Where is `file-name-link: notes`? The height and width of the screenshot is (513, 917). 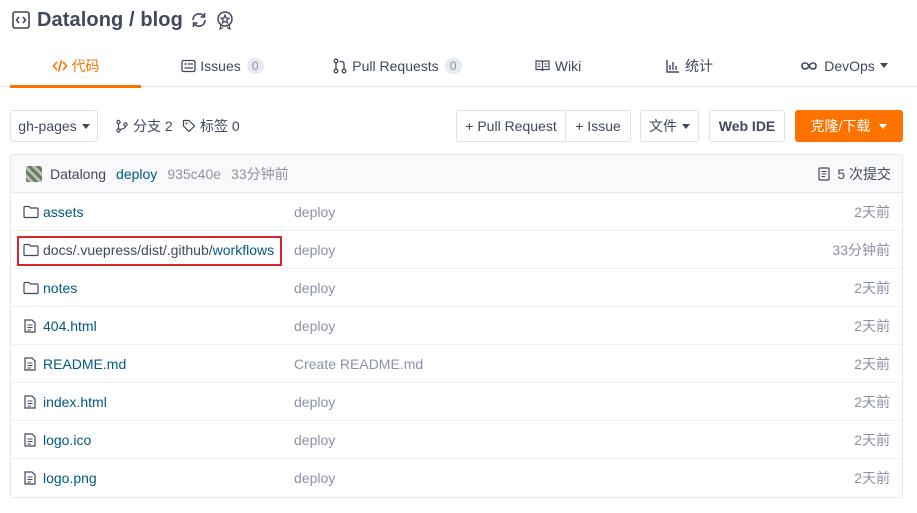 file-name-link: notes is located at coordinates (60, 288).